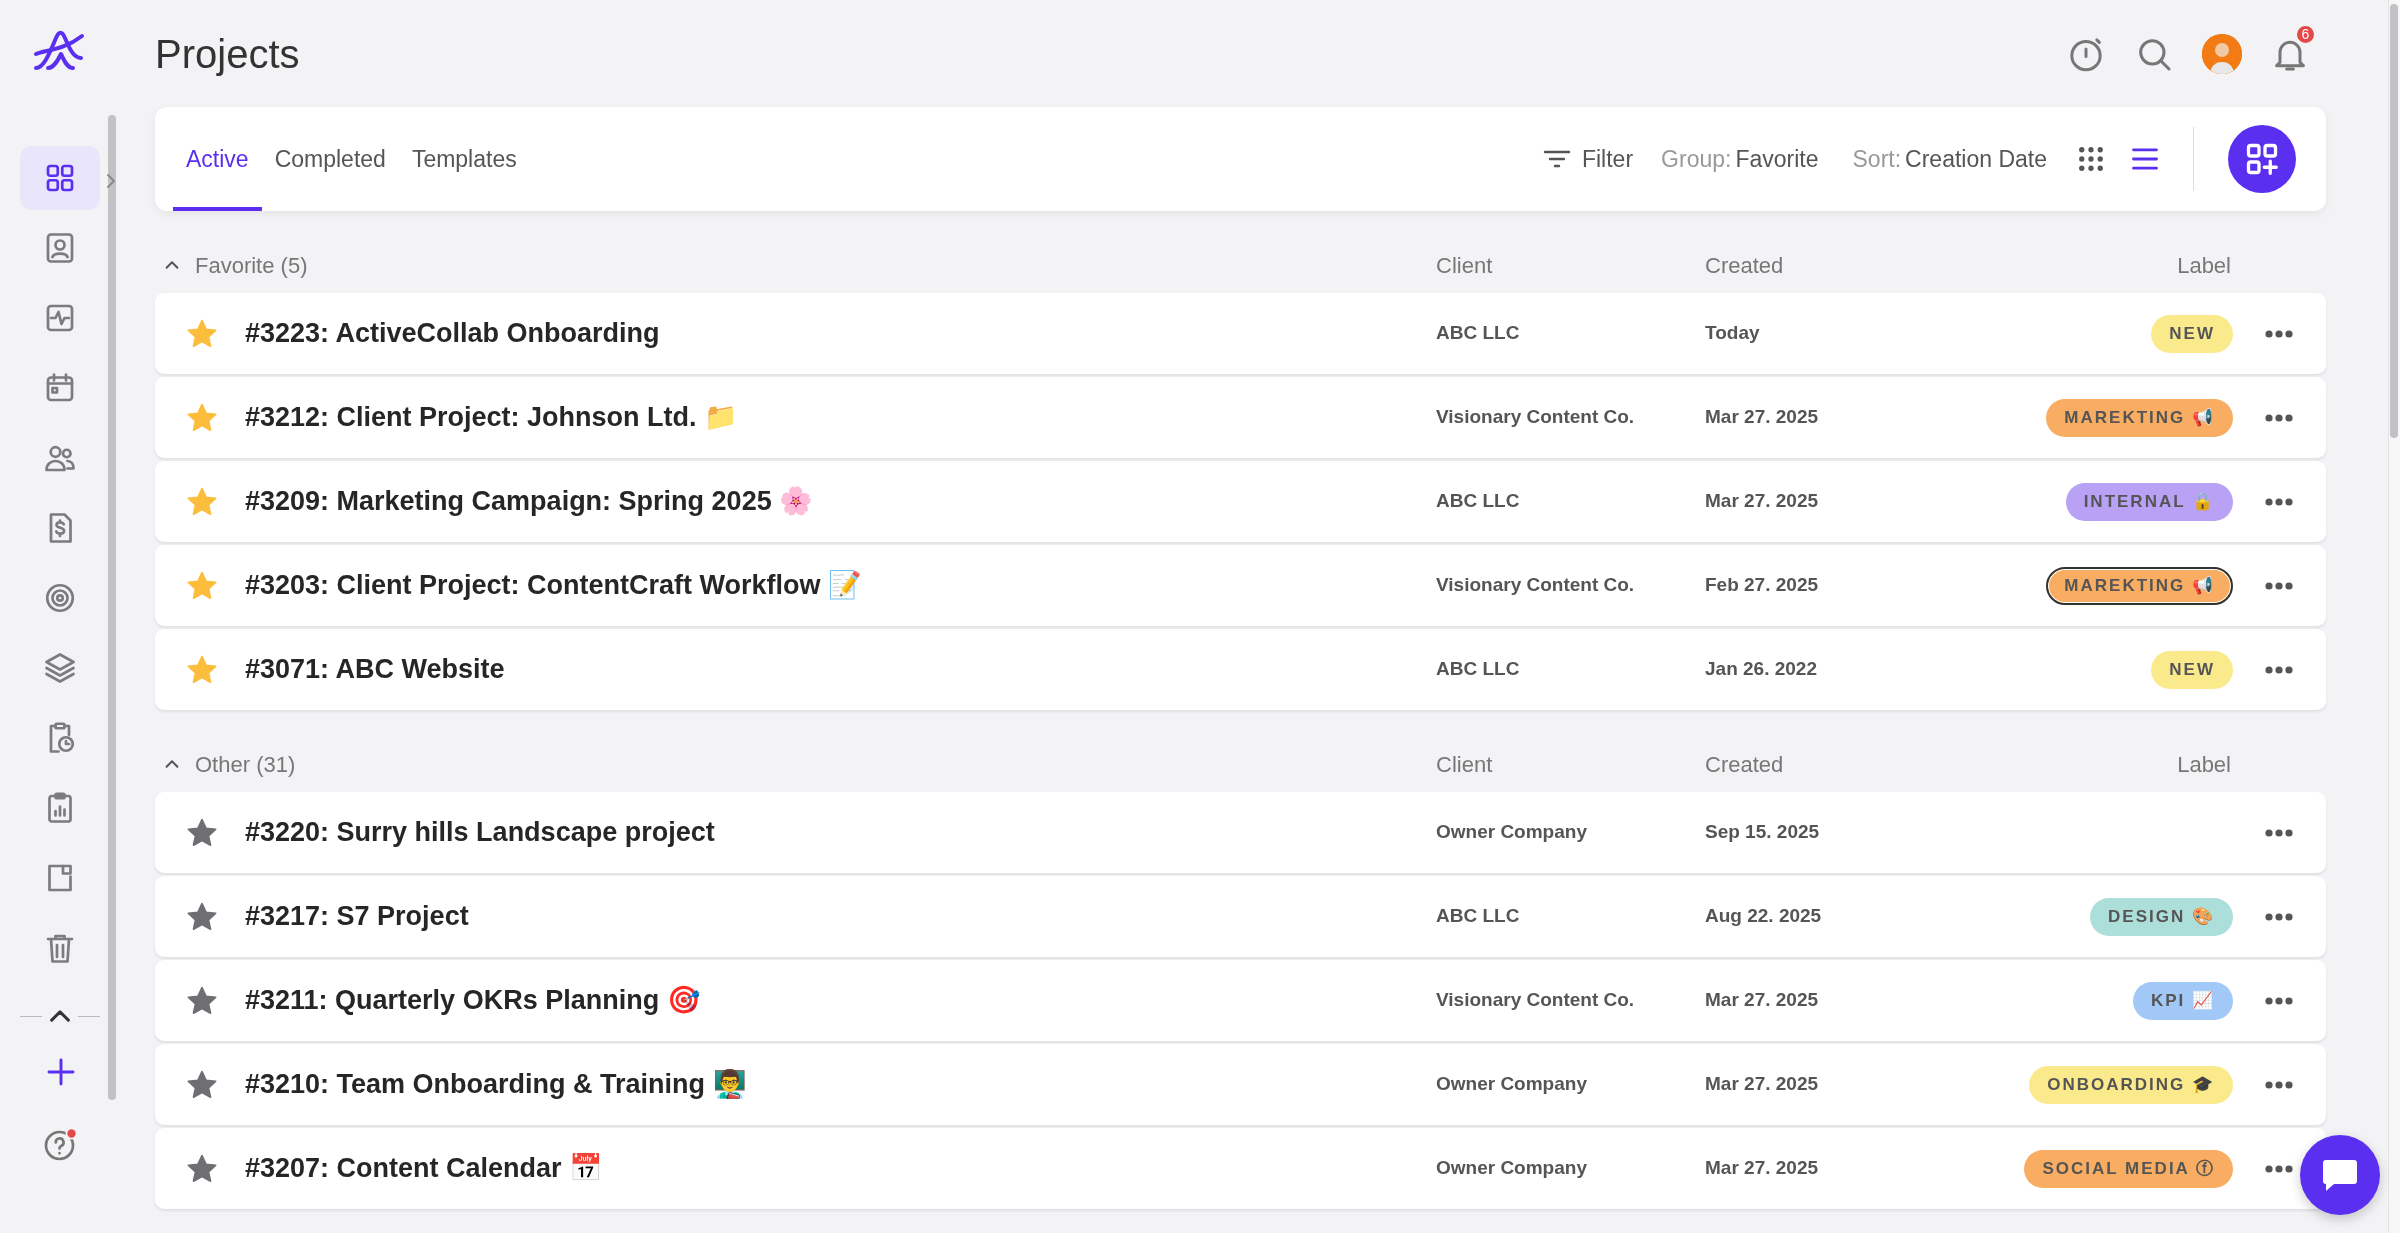  I want to click on created-date: Sep 15. 2025, so click(1763, 832).